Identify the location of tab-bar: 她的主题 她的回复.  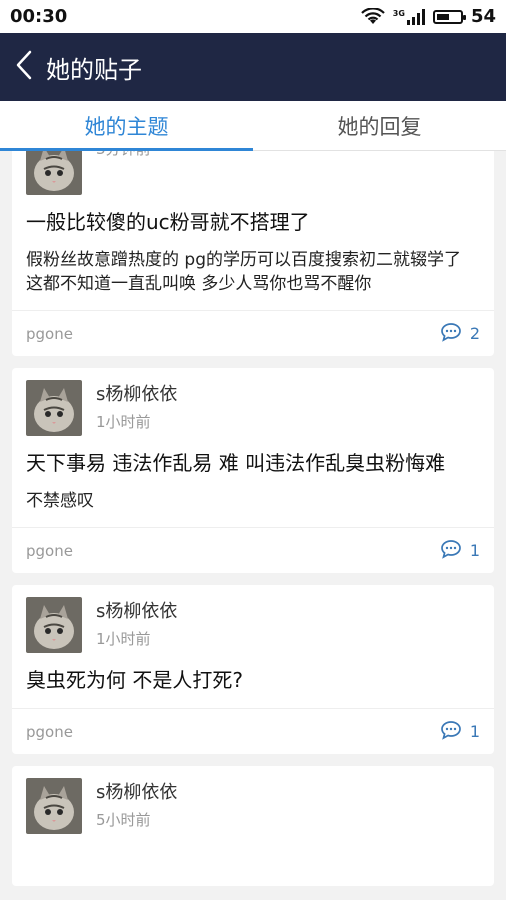
(253, 126).